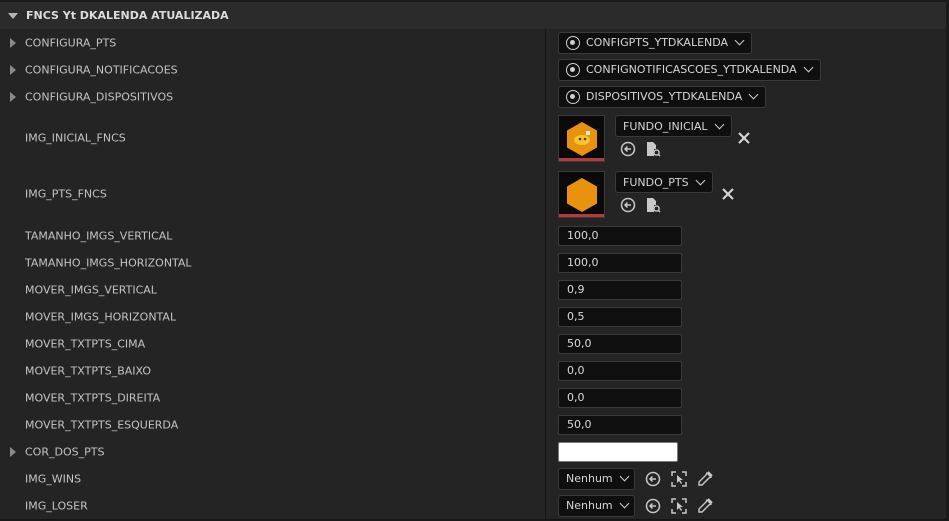 This screenshot has height=521, width=949. I want to click on property-label: CONFIGURA_DISPOSITIVOS, so click(99, 96).